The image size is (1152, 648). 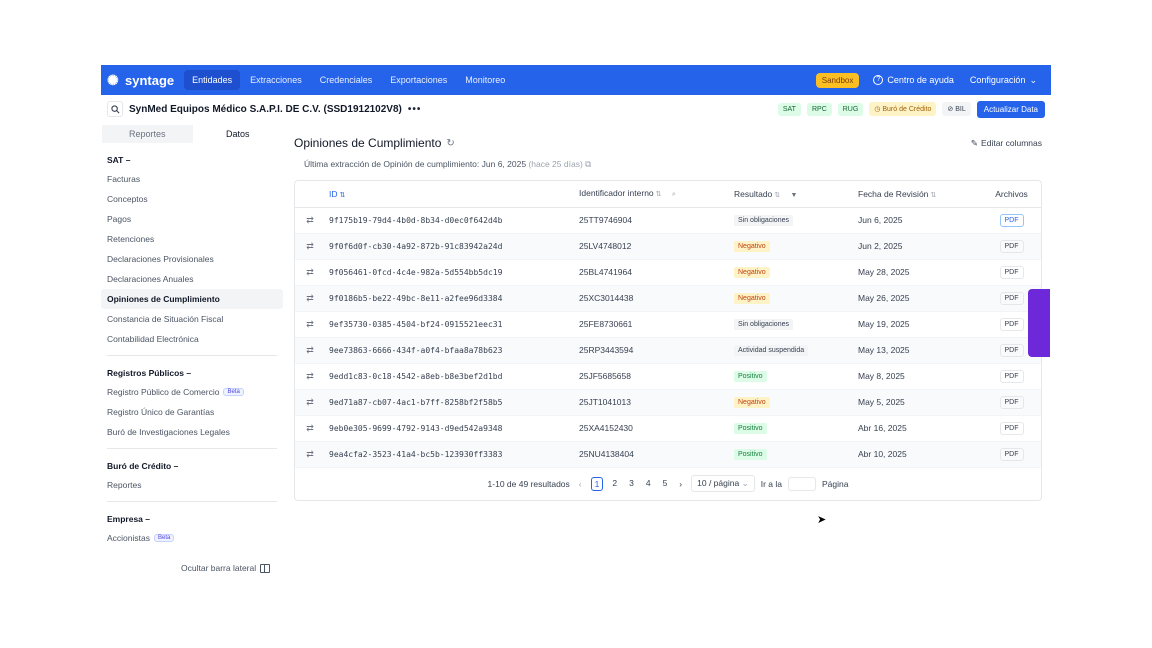 What do you see at coordinates (192, 485) in the screenshot?
I see `sidebar-item: Reportes` at bounding box center [192, 485].